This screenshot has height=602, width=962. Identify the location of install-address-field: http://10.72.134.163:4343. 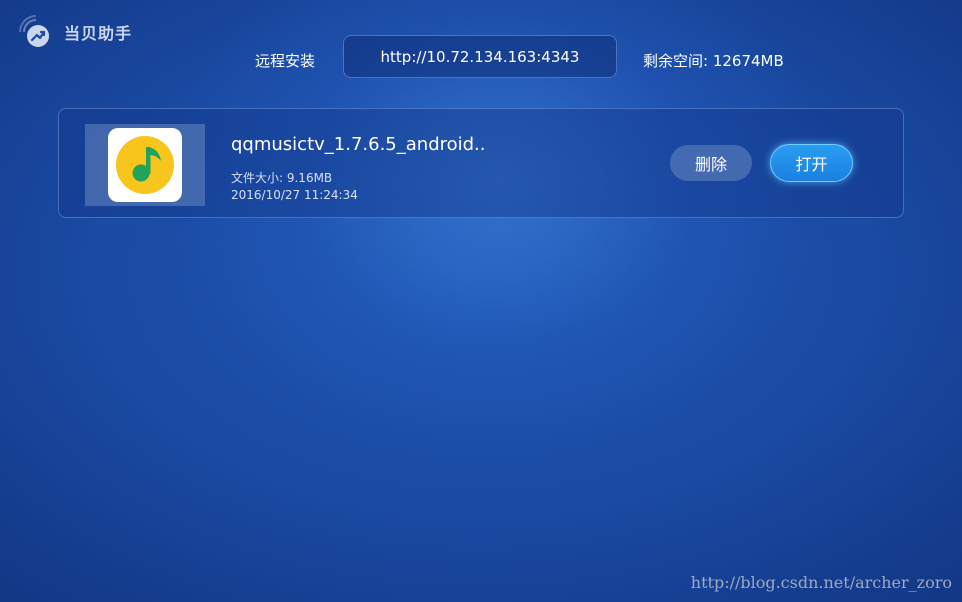
(480, 56).